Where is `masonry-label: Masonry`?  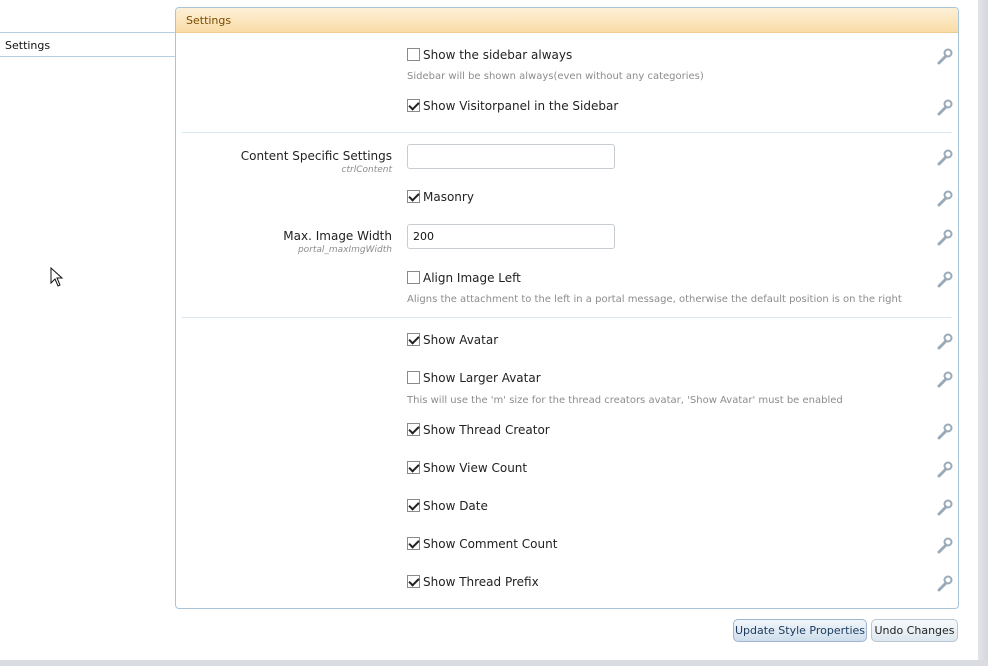 masonry-label: Masonry is located at coordinates (448, 197).